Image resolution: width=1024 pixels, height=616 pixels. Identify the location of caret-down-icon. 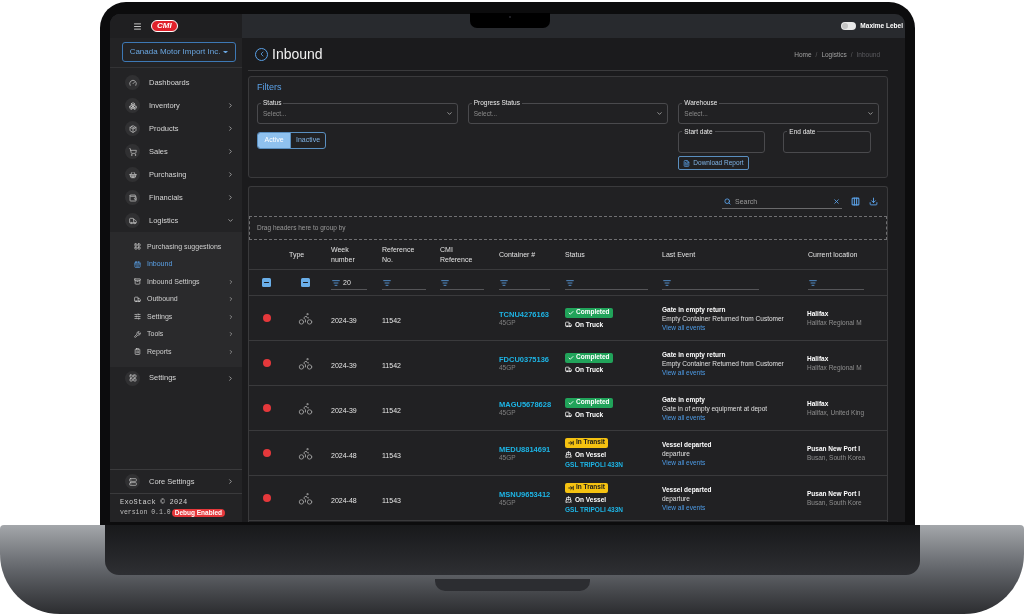
(226, 52).